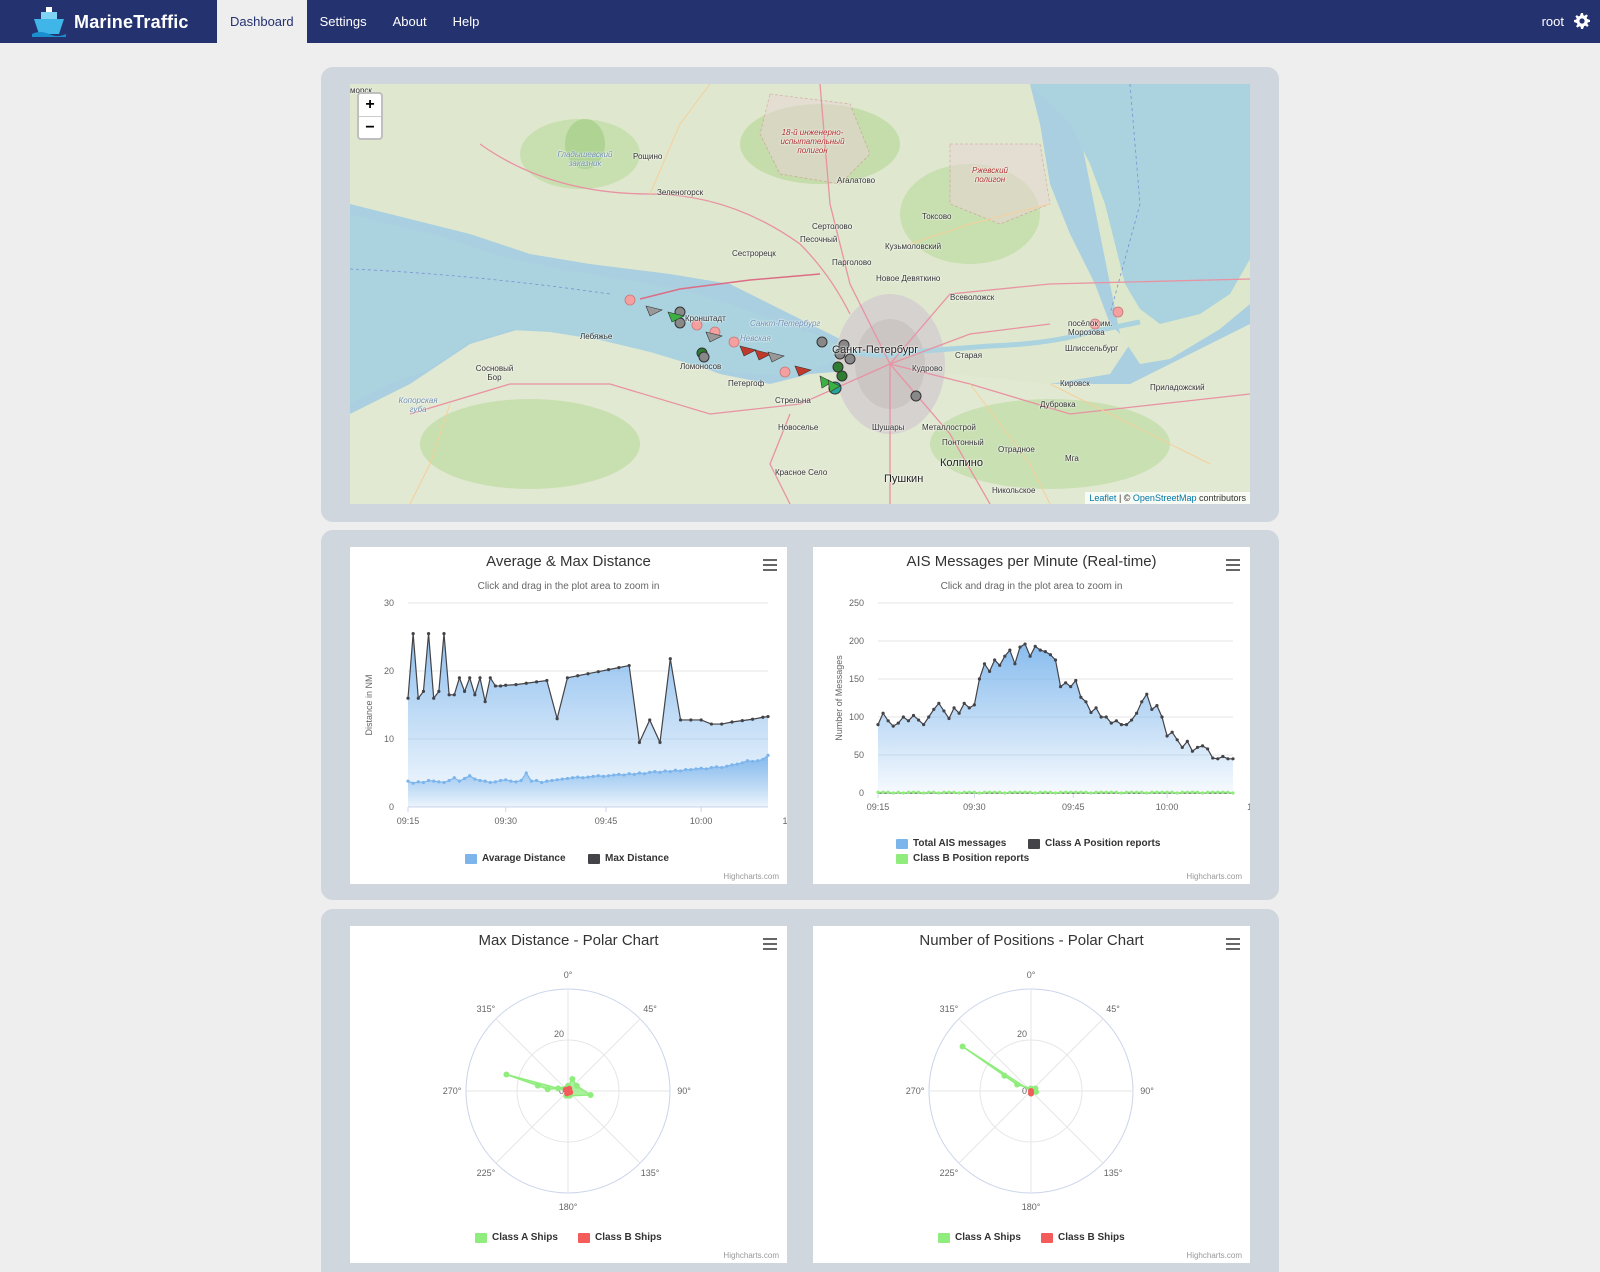 The height and width of the screenshot is (1272, 1600). What do you see at coordinates (452, 1091) in the screenshot?
I see `angle-label: 270°` at bounding box center [452, 1091].